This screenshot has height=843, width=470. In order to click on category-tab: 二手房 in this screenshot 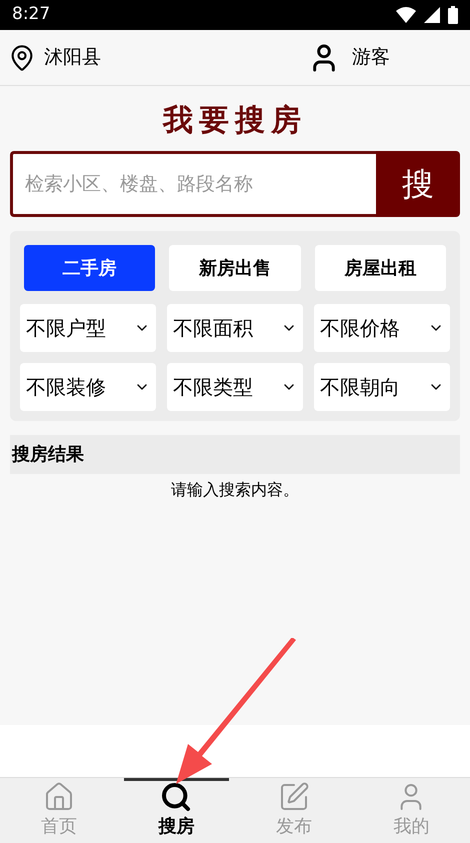, I will do `click(90, 268)`.